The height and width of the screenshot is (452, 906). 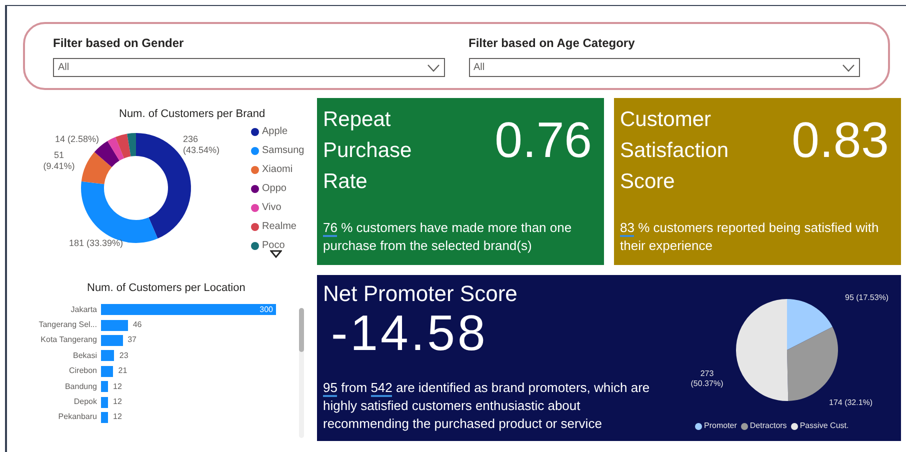 What do you see at coordinates (273, 246) in the screenshot?
I see `legend-label: Poco` at bounding box center [273, 246].